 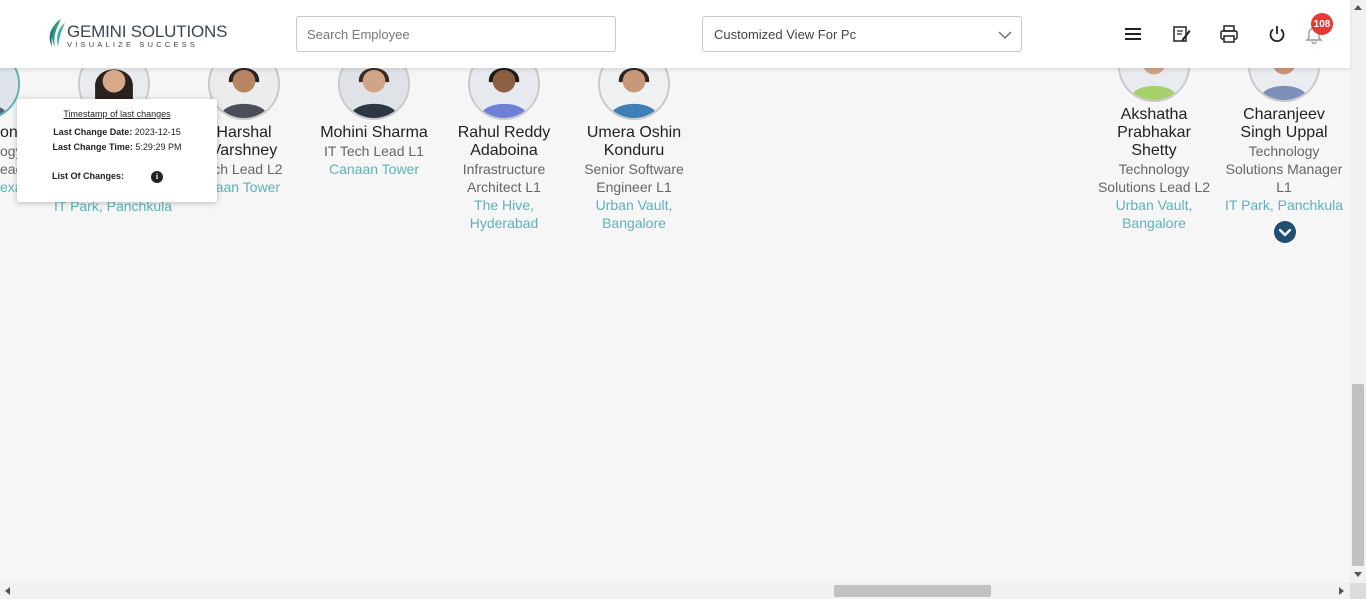 I want to click on scroll-down-arrow-icon, so click(x=1358, y=574).